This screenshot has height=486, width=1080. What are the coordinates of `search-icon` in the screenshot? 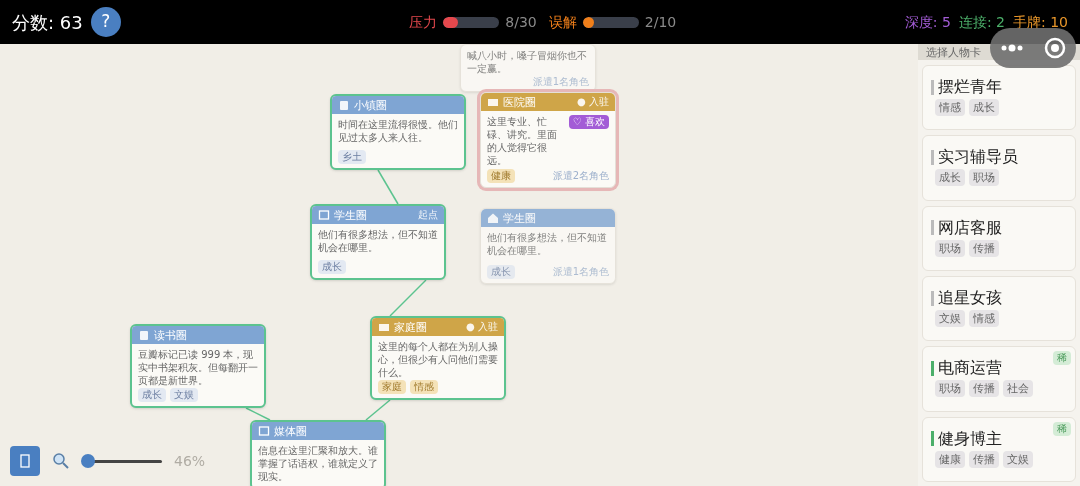 It's located at (61, 461).